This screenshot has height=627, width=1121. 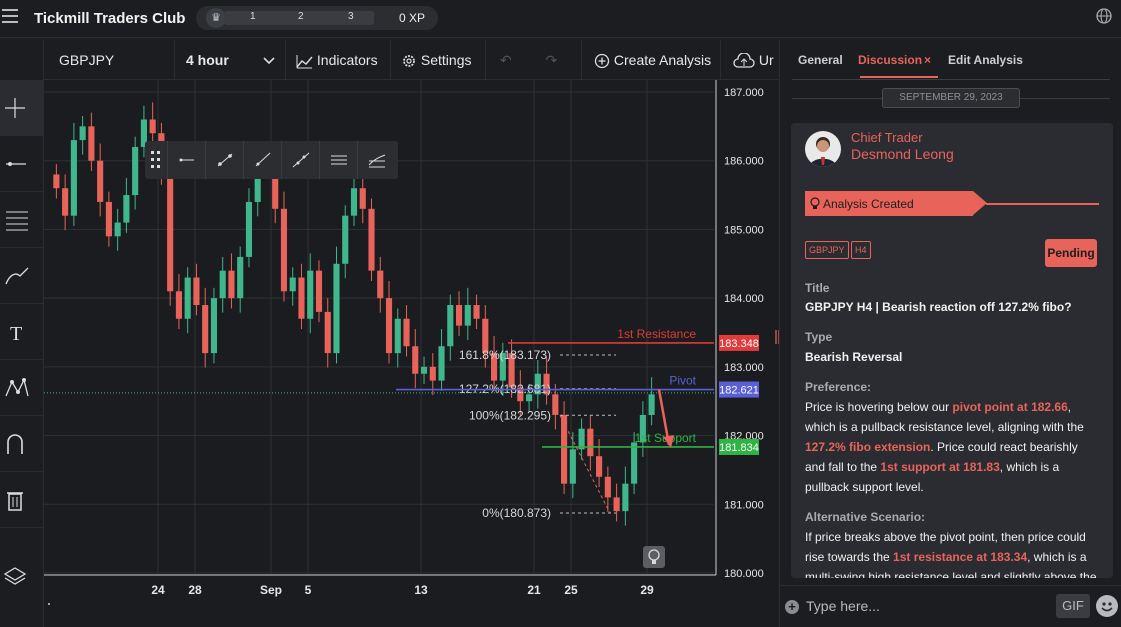 I want to click on line-icon, so click(x=16, y=164).